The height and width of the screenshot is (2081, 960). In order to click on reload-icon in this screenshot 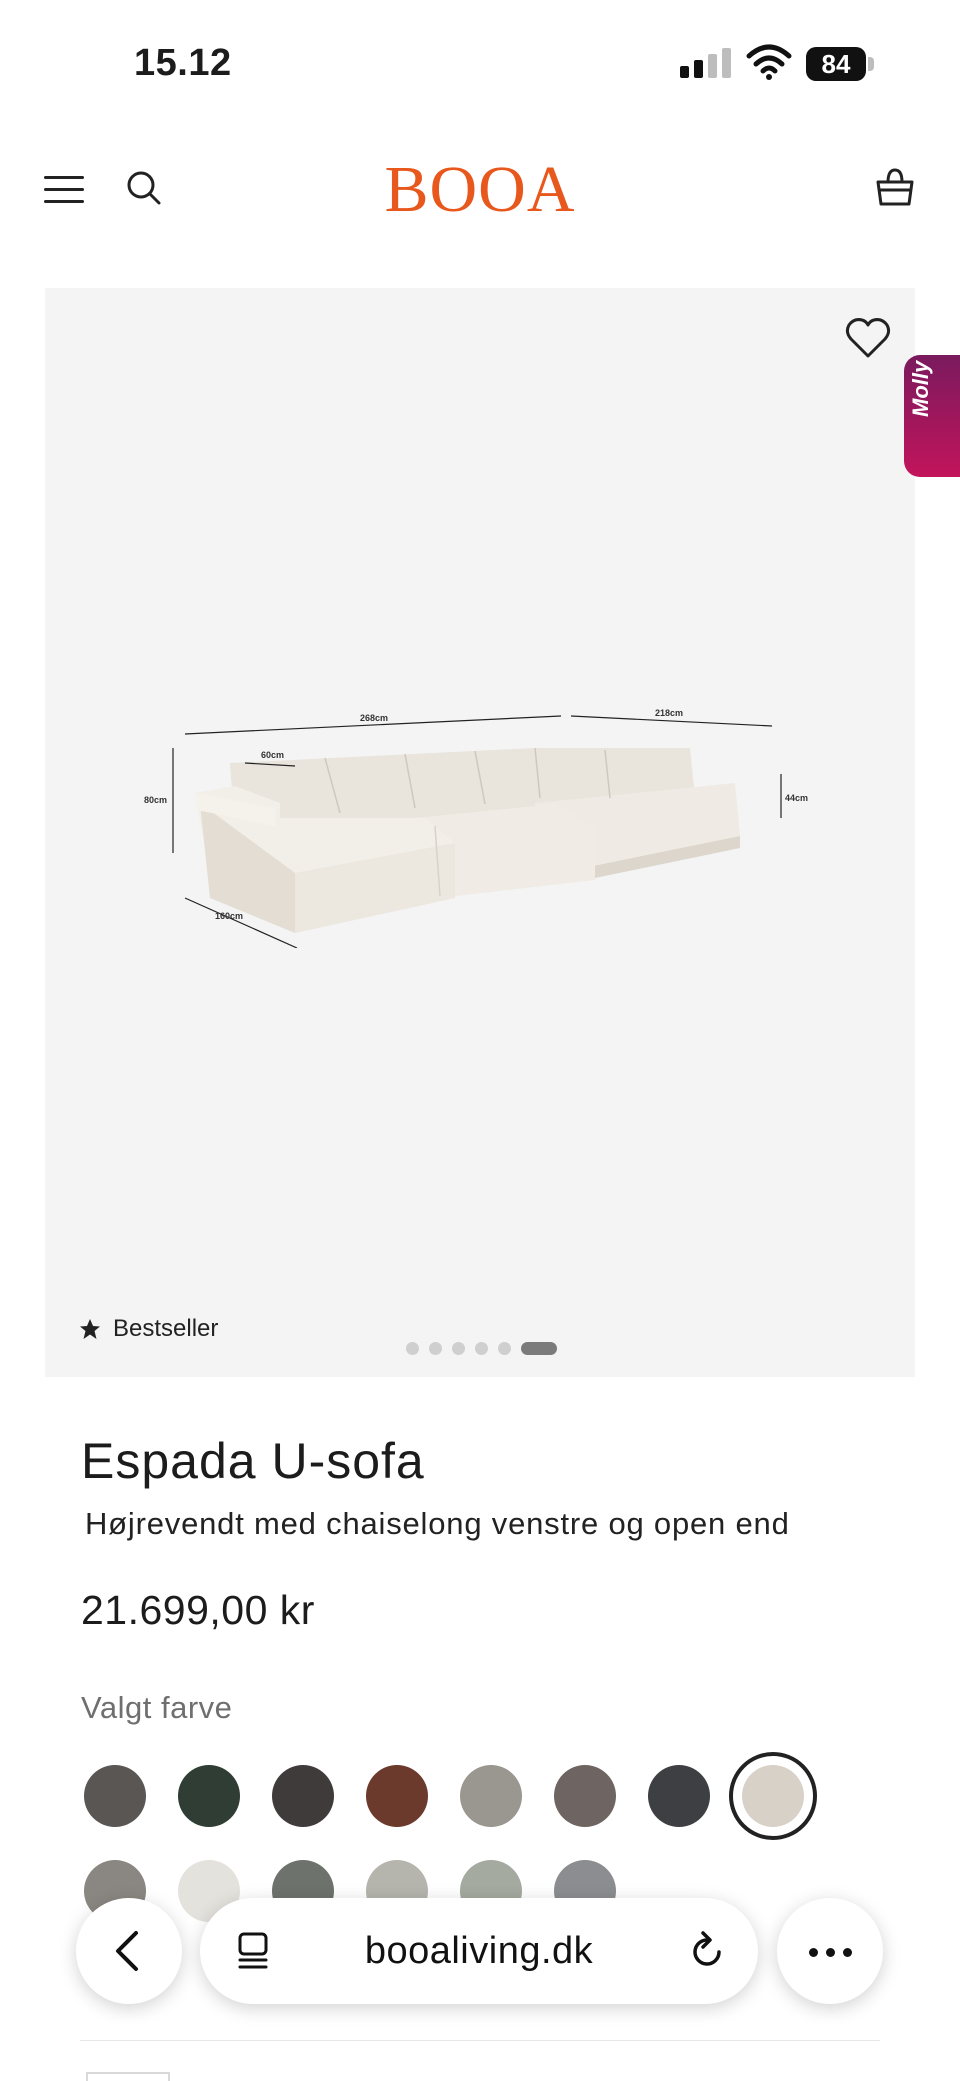, I will do `click(708, 1950)`.